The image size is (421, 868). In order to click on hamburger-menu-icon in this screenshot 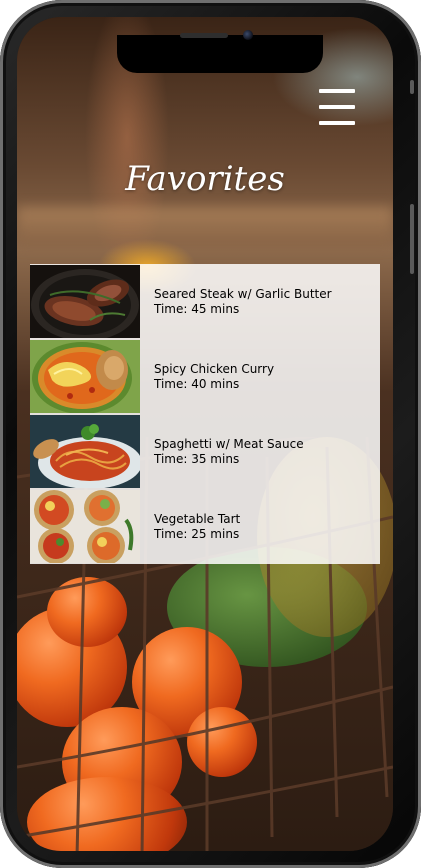, I will do `click(337, 107)`.